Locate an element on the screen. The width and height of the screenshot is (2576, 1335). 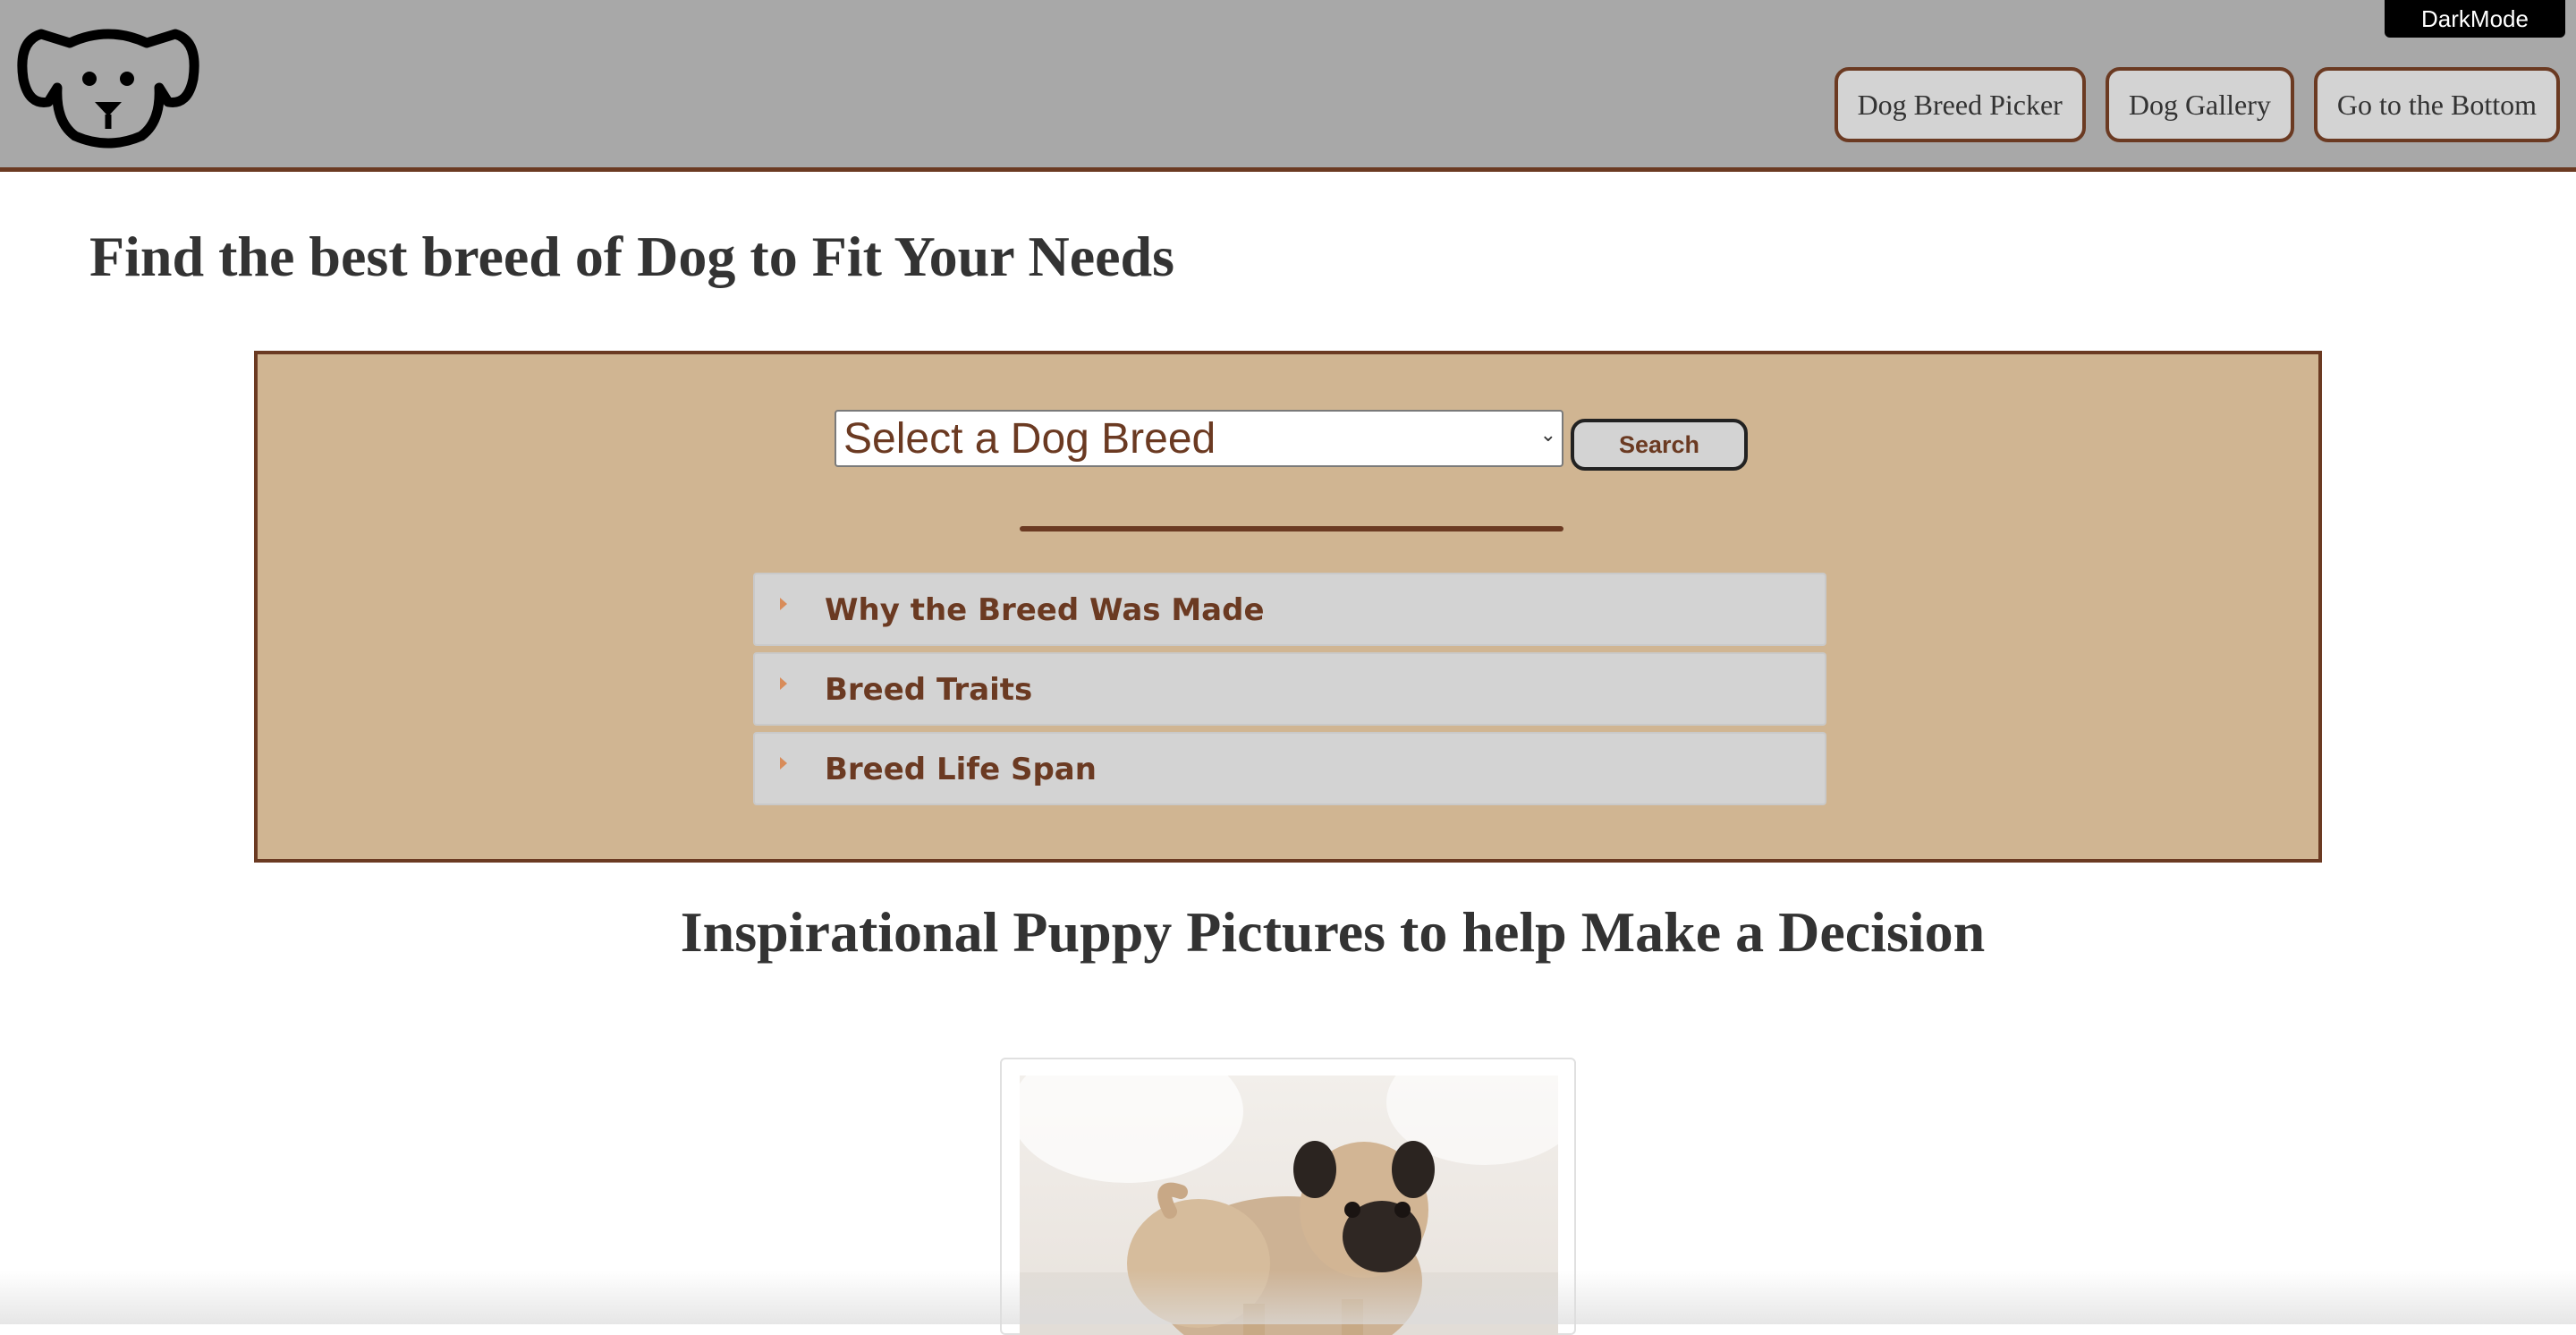
nav-go-to-bottom-button: Go to the Bottom is located at coordinates (2436, 104).